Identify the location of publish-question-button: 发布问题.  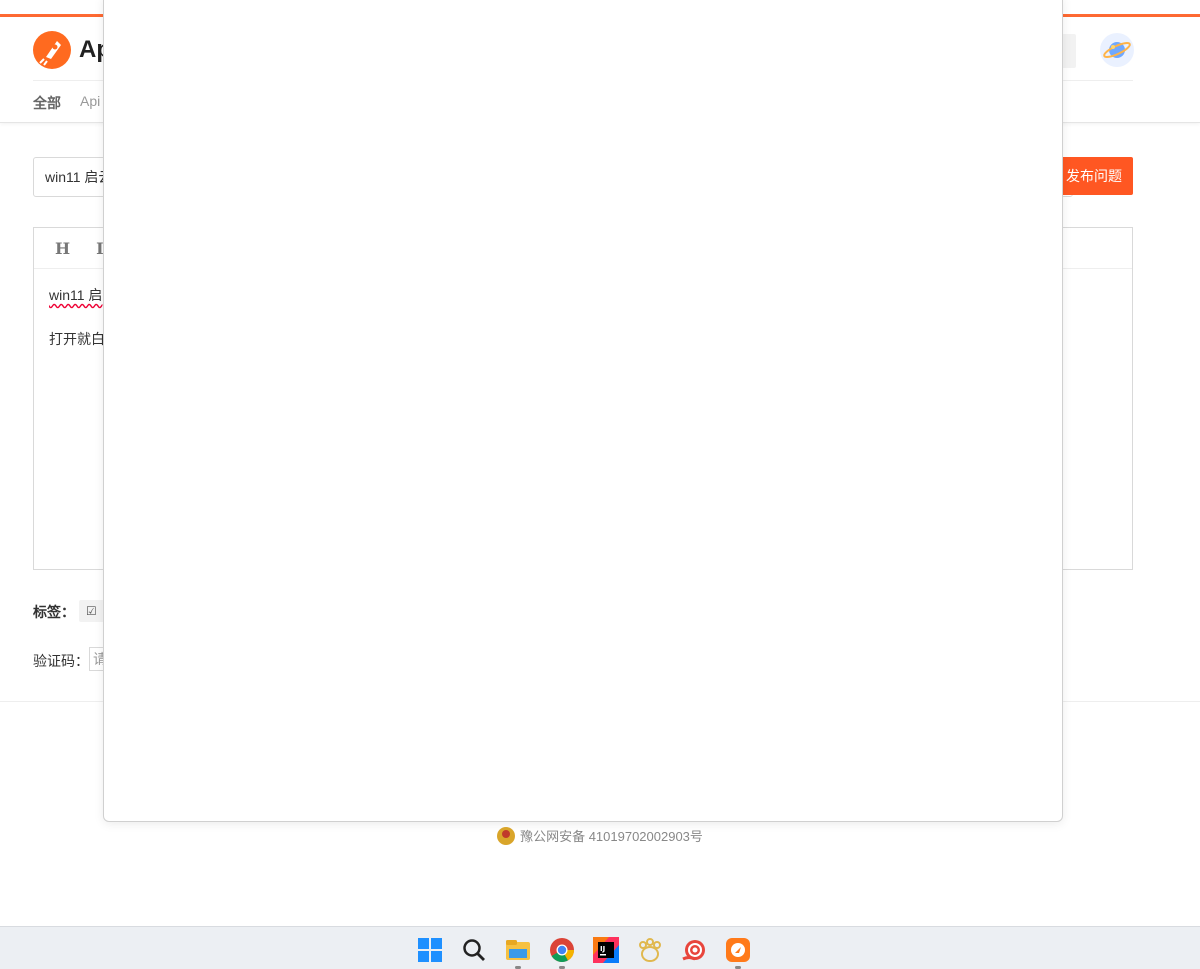
(1094, 176).